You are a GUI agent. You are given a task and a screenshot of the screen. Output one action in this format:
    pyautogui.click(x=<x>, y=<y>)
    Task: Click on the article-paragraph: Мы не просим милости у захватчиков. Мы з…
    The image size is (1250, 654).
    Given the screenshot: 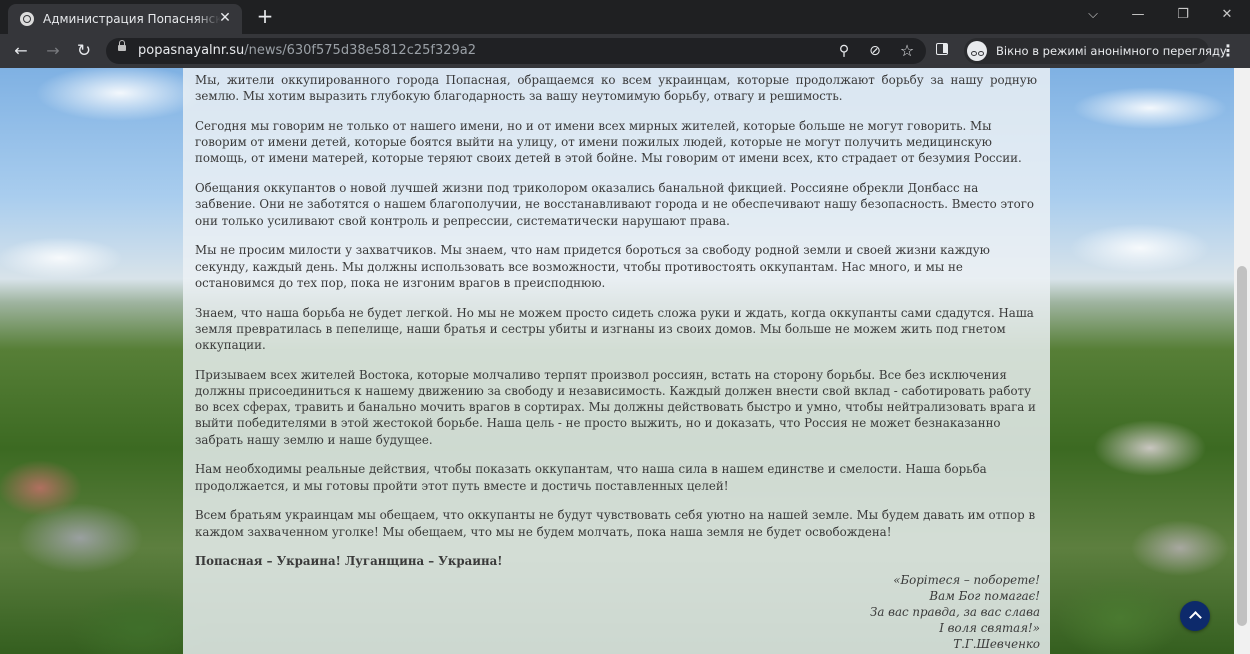 What is the action you would take?
    pyautogui.click(x=592, y=266)
    